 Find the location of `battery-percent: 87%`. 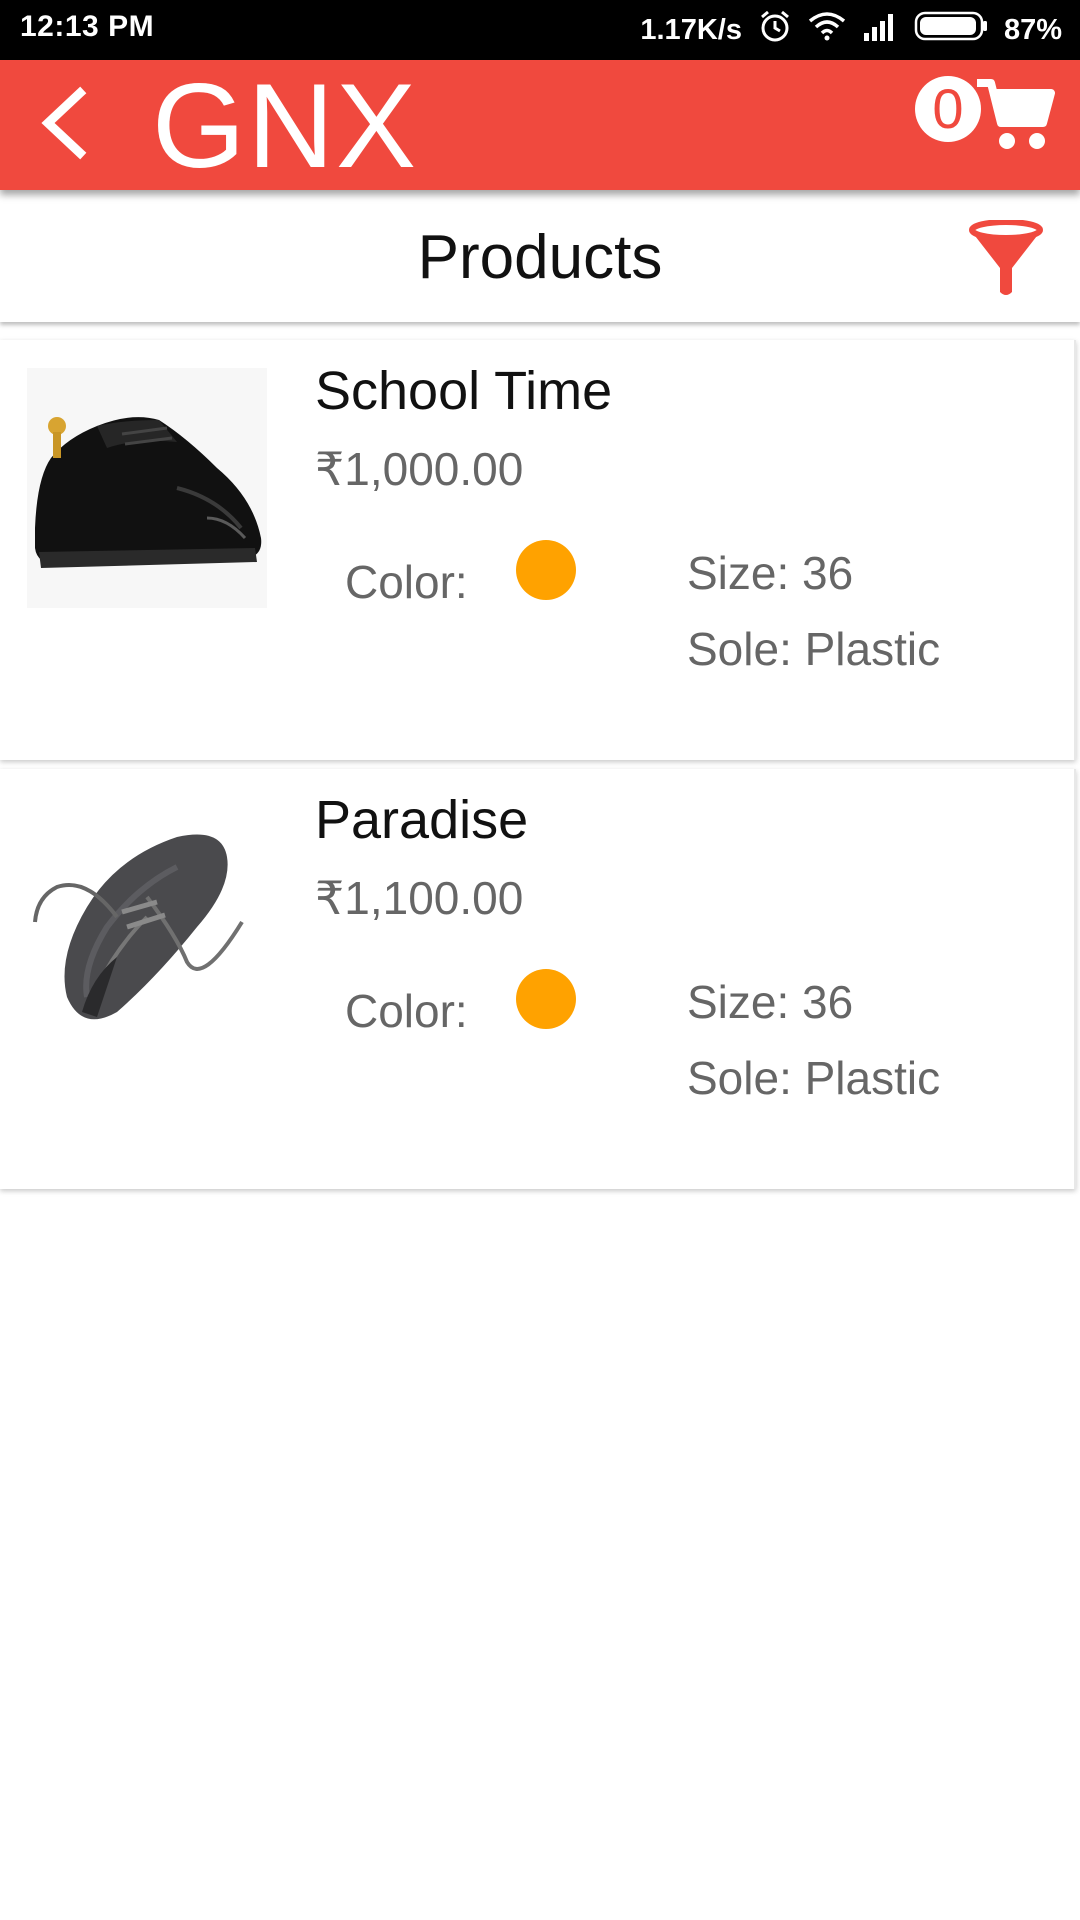

battery-percent: 87% is located at coordinates (1032, 29).